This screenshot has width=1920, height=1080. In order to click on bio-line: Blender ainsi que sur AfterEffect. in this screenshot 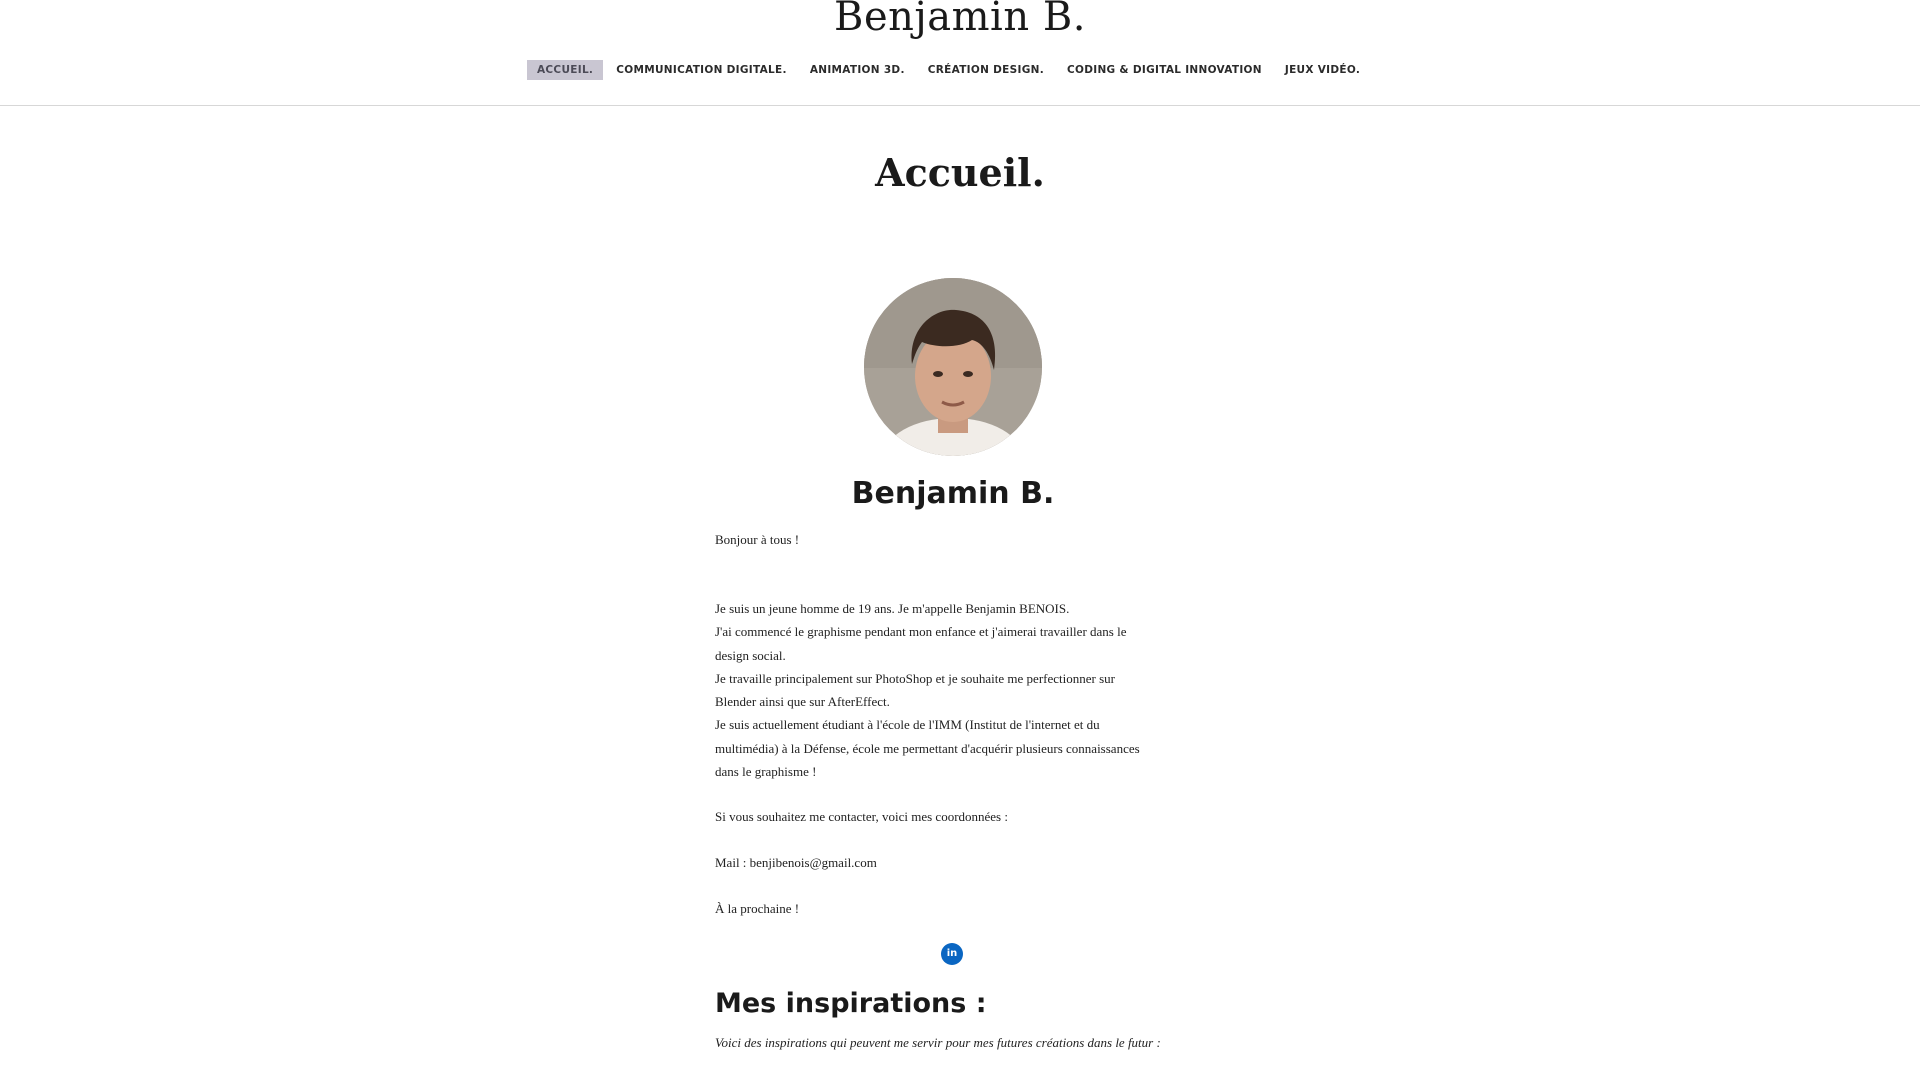, I will do `click(802, 702)`.